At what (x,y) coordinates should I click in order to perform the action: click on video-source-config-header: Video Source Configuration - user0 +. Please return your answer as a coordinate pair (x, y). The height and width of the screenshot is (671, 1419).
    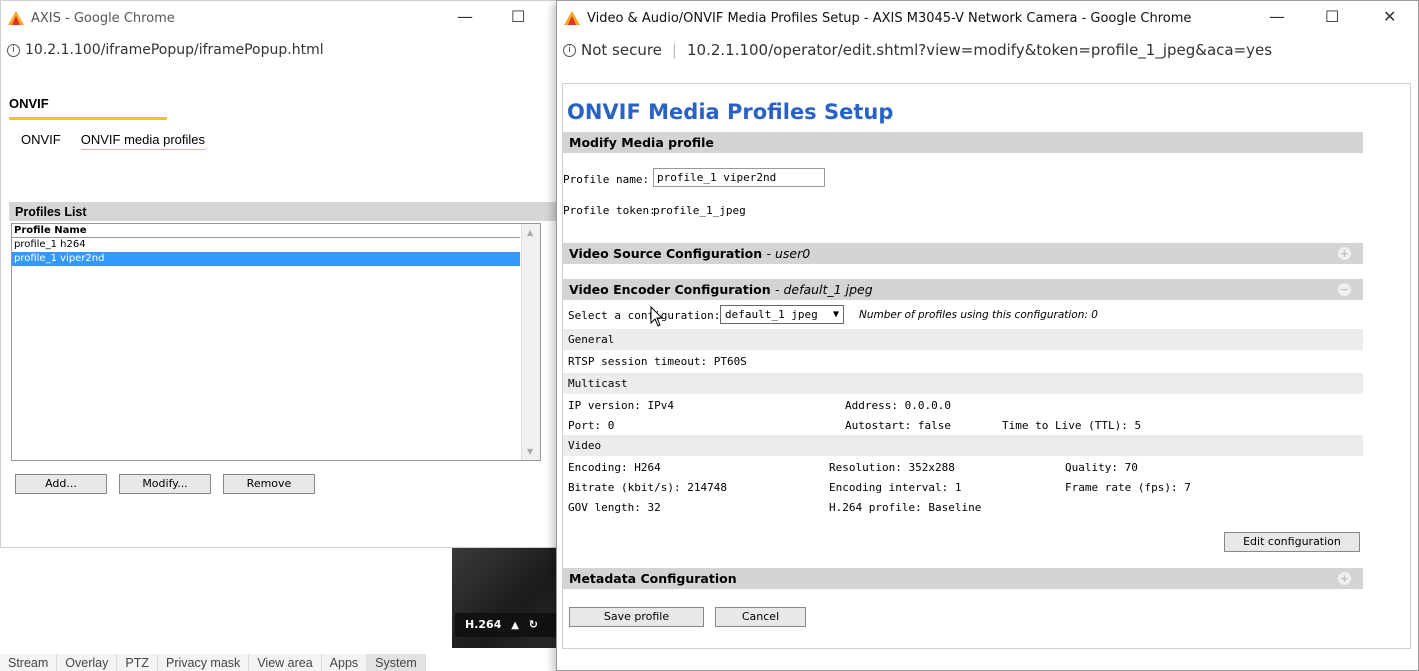
    Looking at the image, I should click on (963, 253).